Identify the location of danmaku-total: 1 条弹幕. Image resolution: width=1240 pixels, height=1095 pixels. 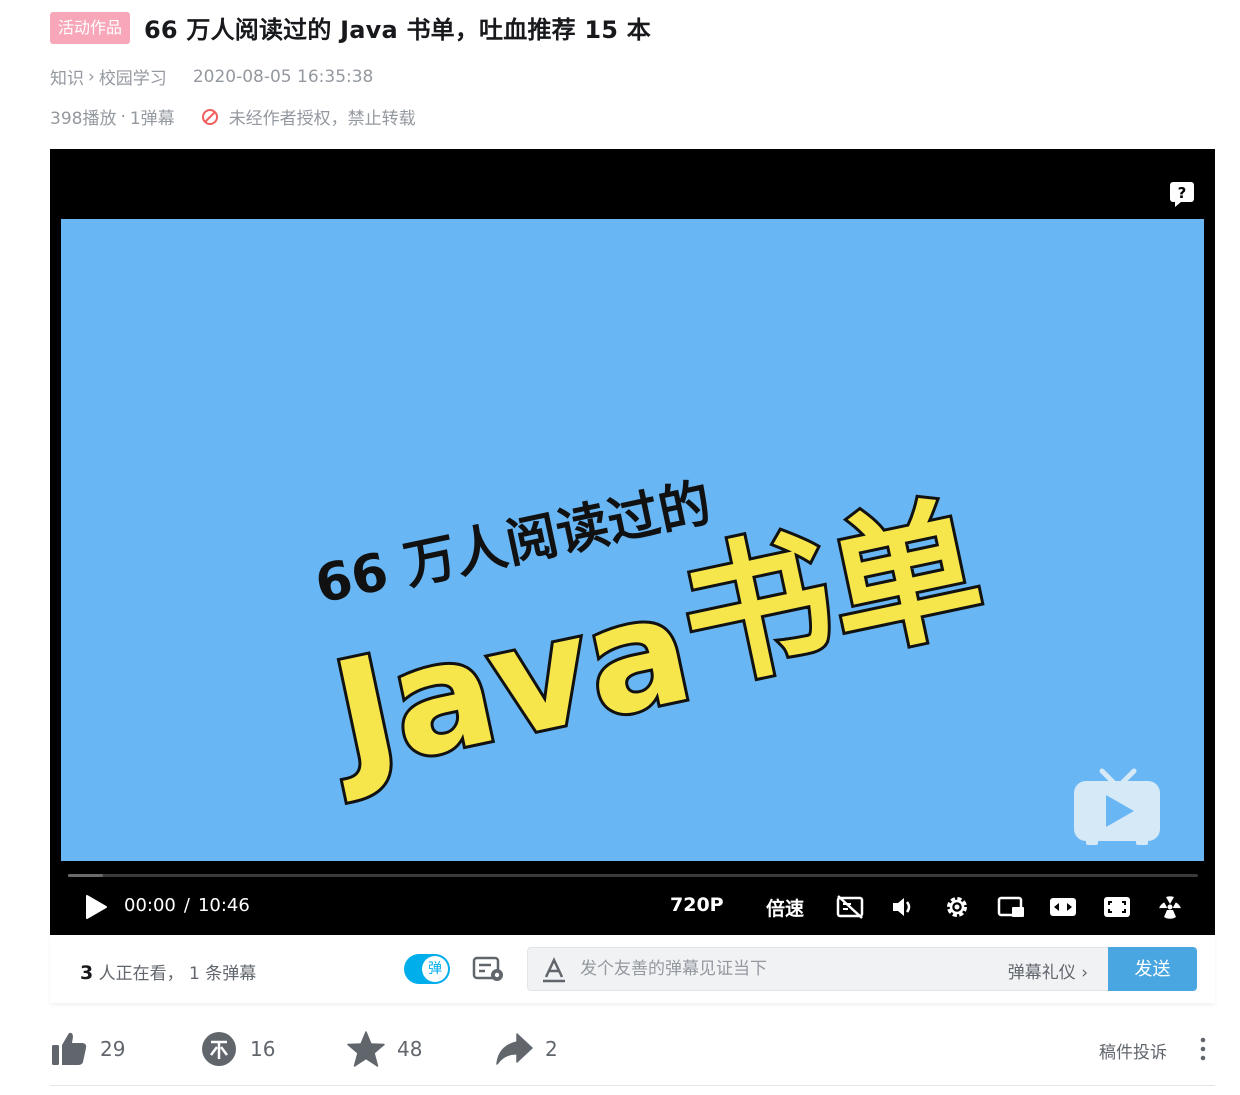
(223, 974).